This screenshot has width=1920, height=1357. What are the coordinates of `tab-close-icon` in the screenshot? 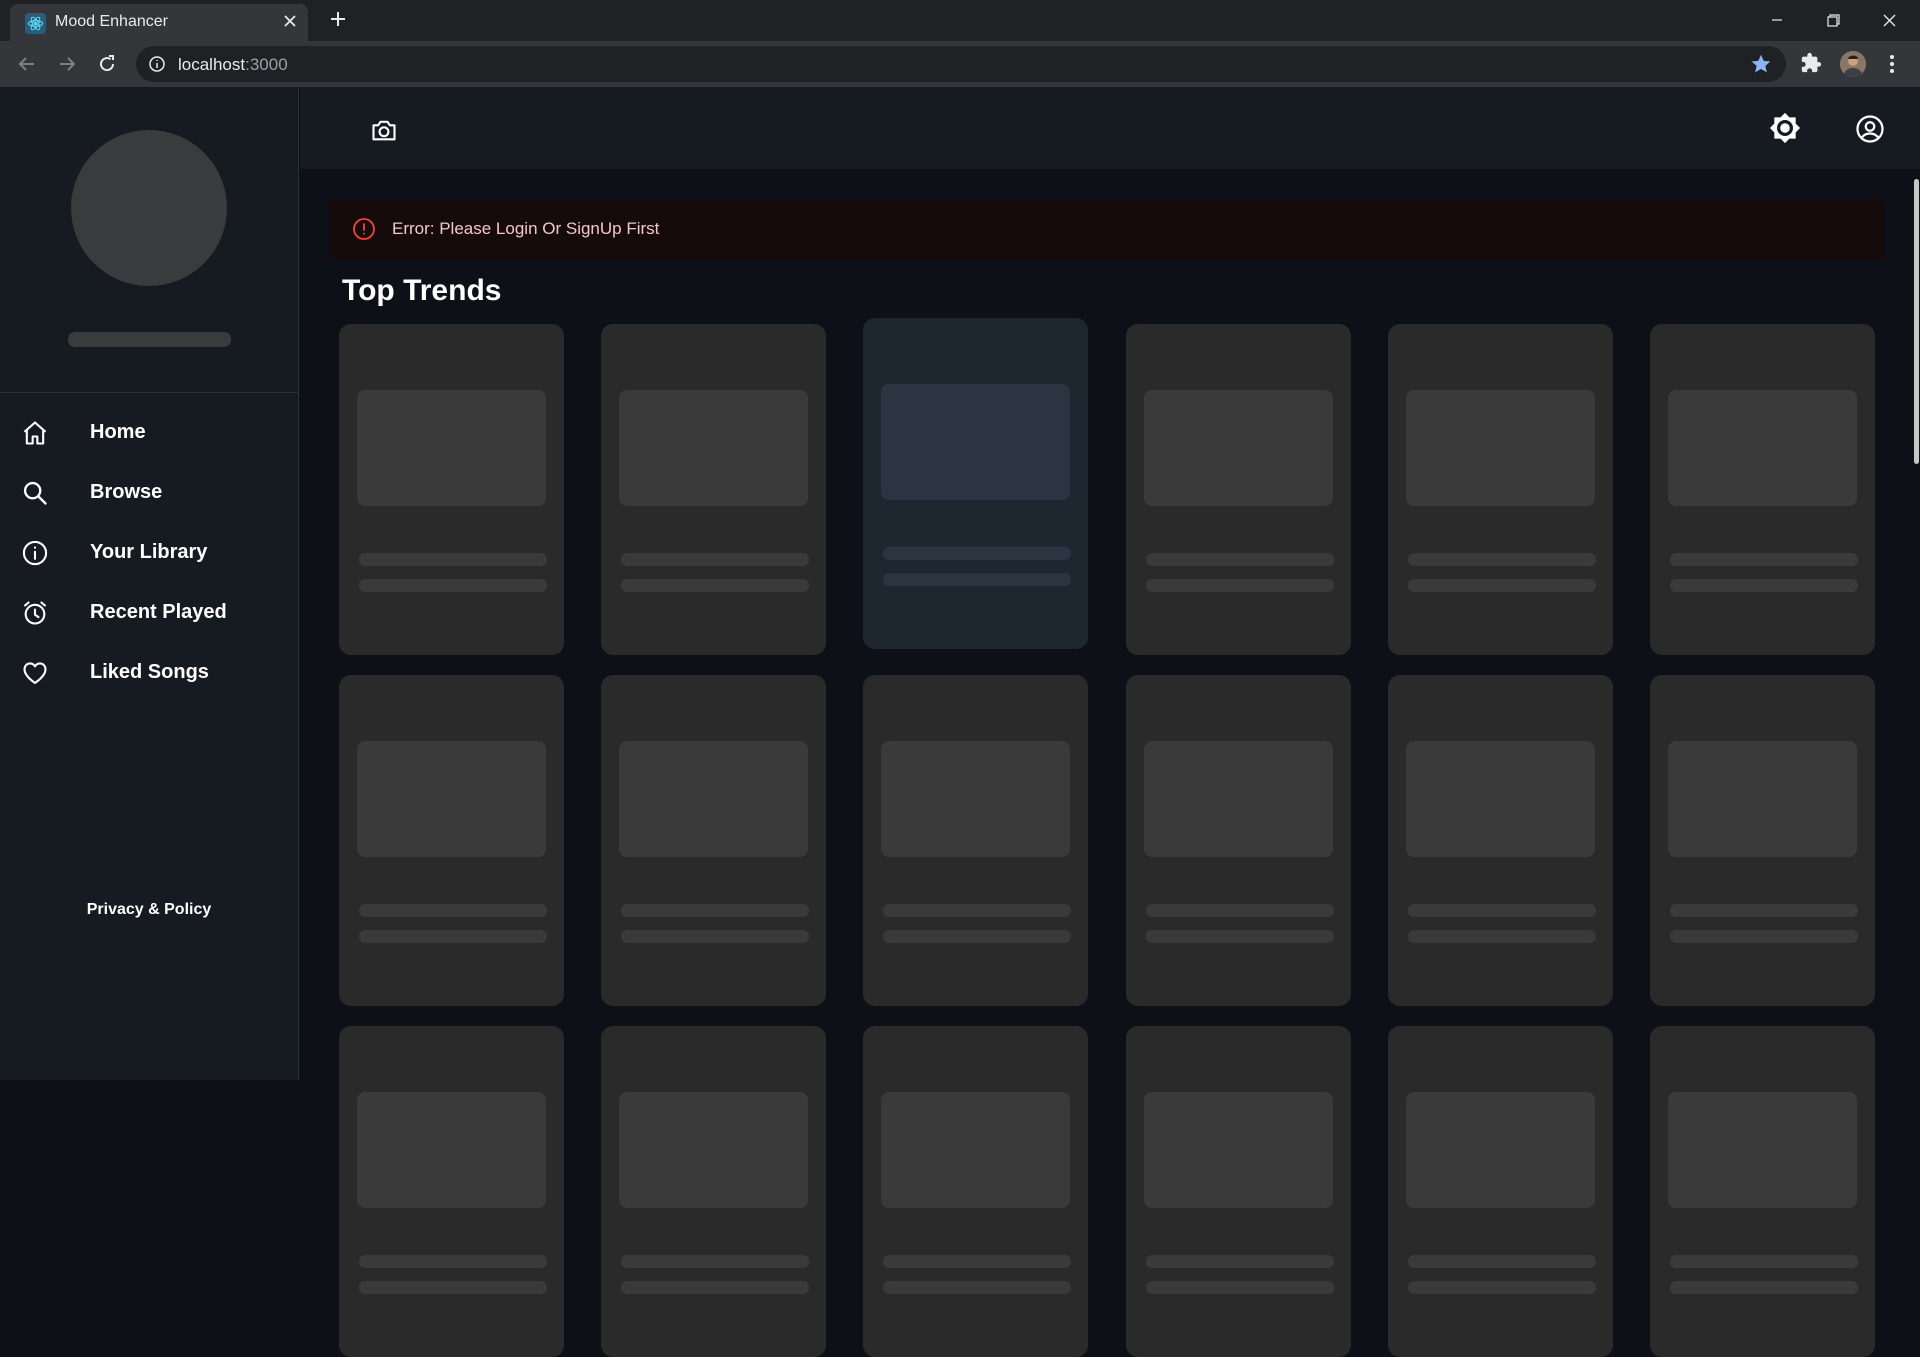 It's located at (290, 22).